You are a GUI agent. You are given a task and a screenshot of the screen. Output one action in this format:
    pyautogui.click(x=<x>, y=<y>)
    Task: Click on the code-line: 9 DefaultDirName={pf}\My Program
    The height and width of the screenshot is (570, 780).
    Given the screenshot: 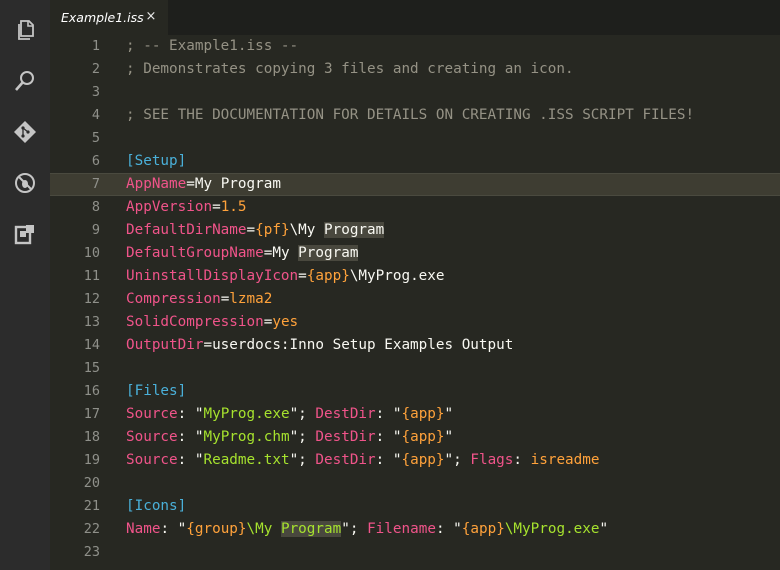 What is the action you would take?
    pyautogui.click(x=415, y=230)
    